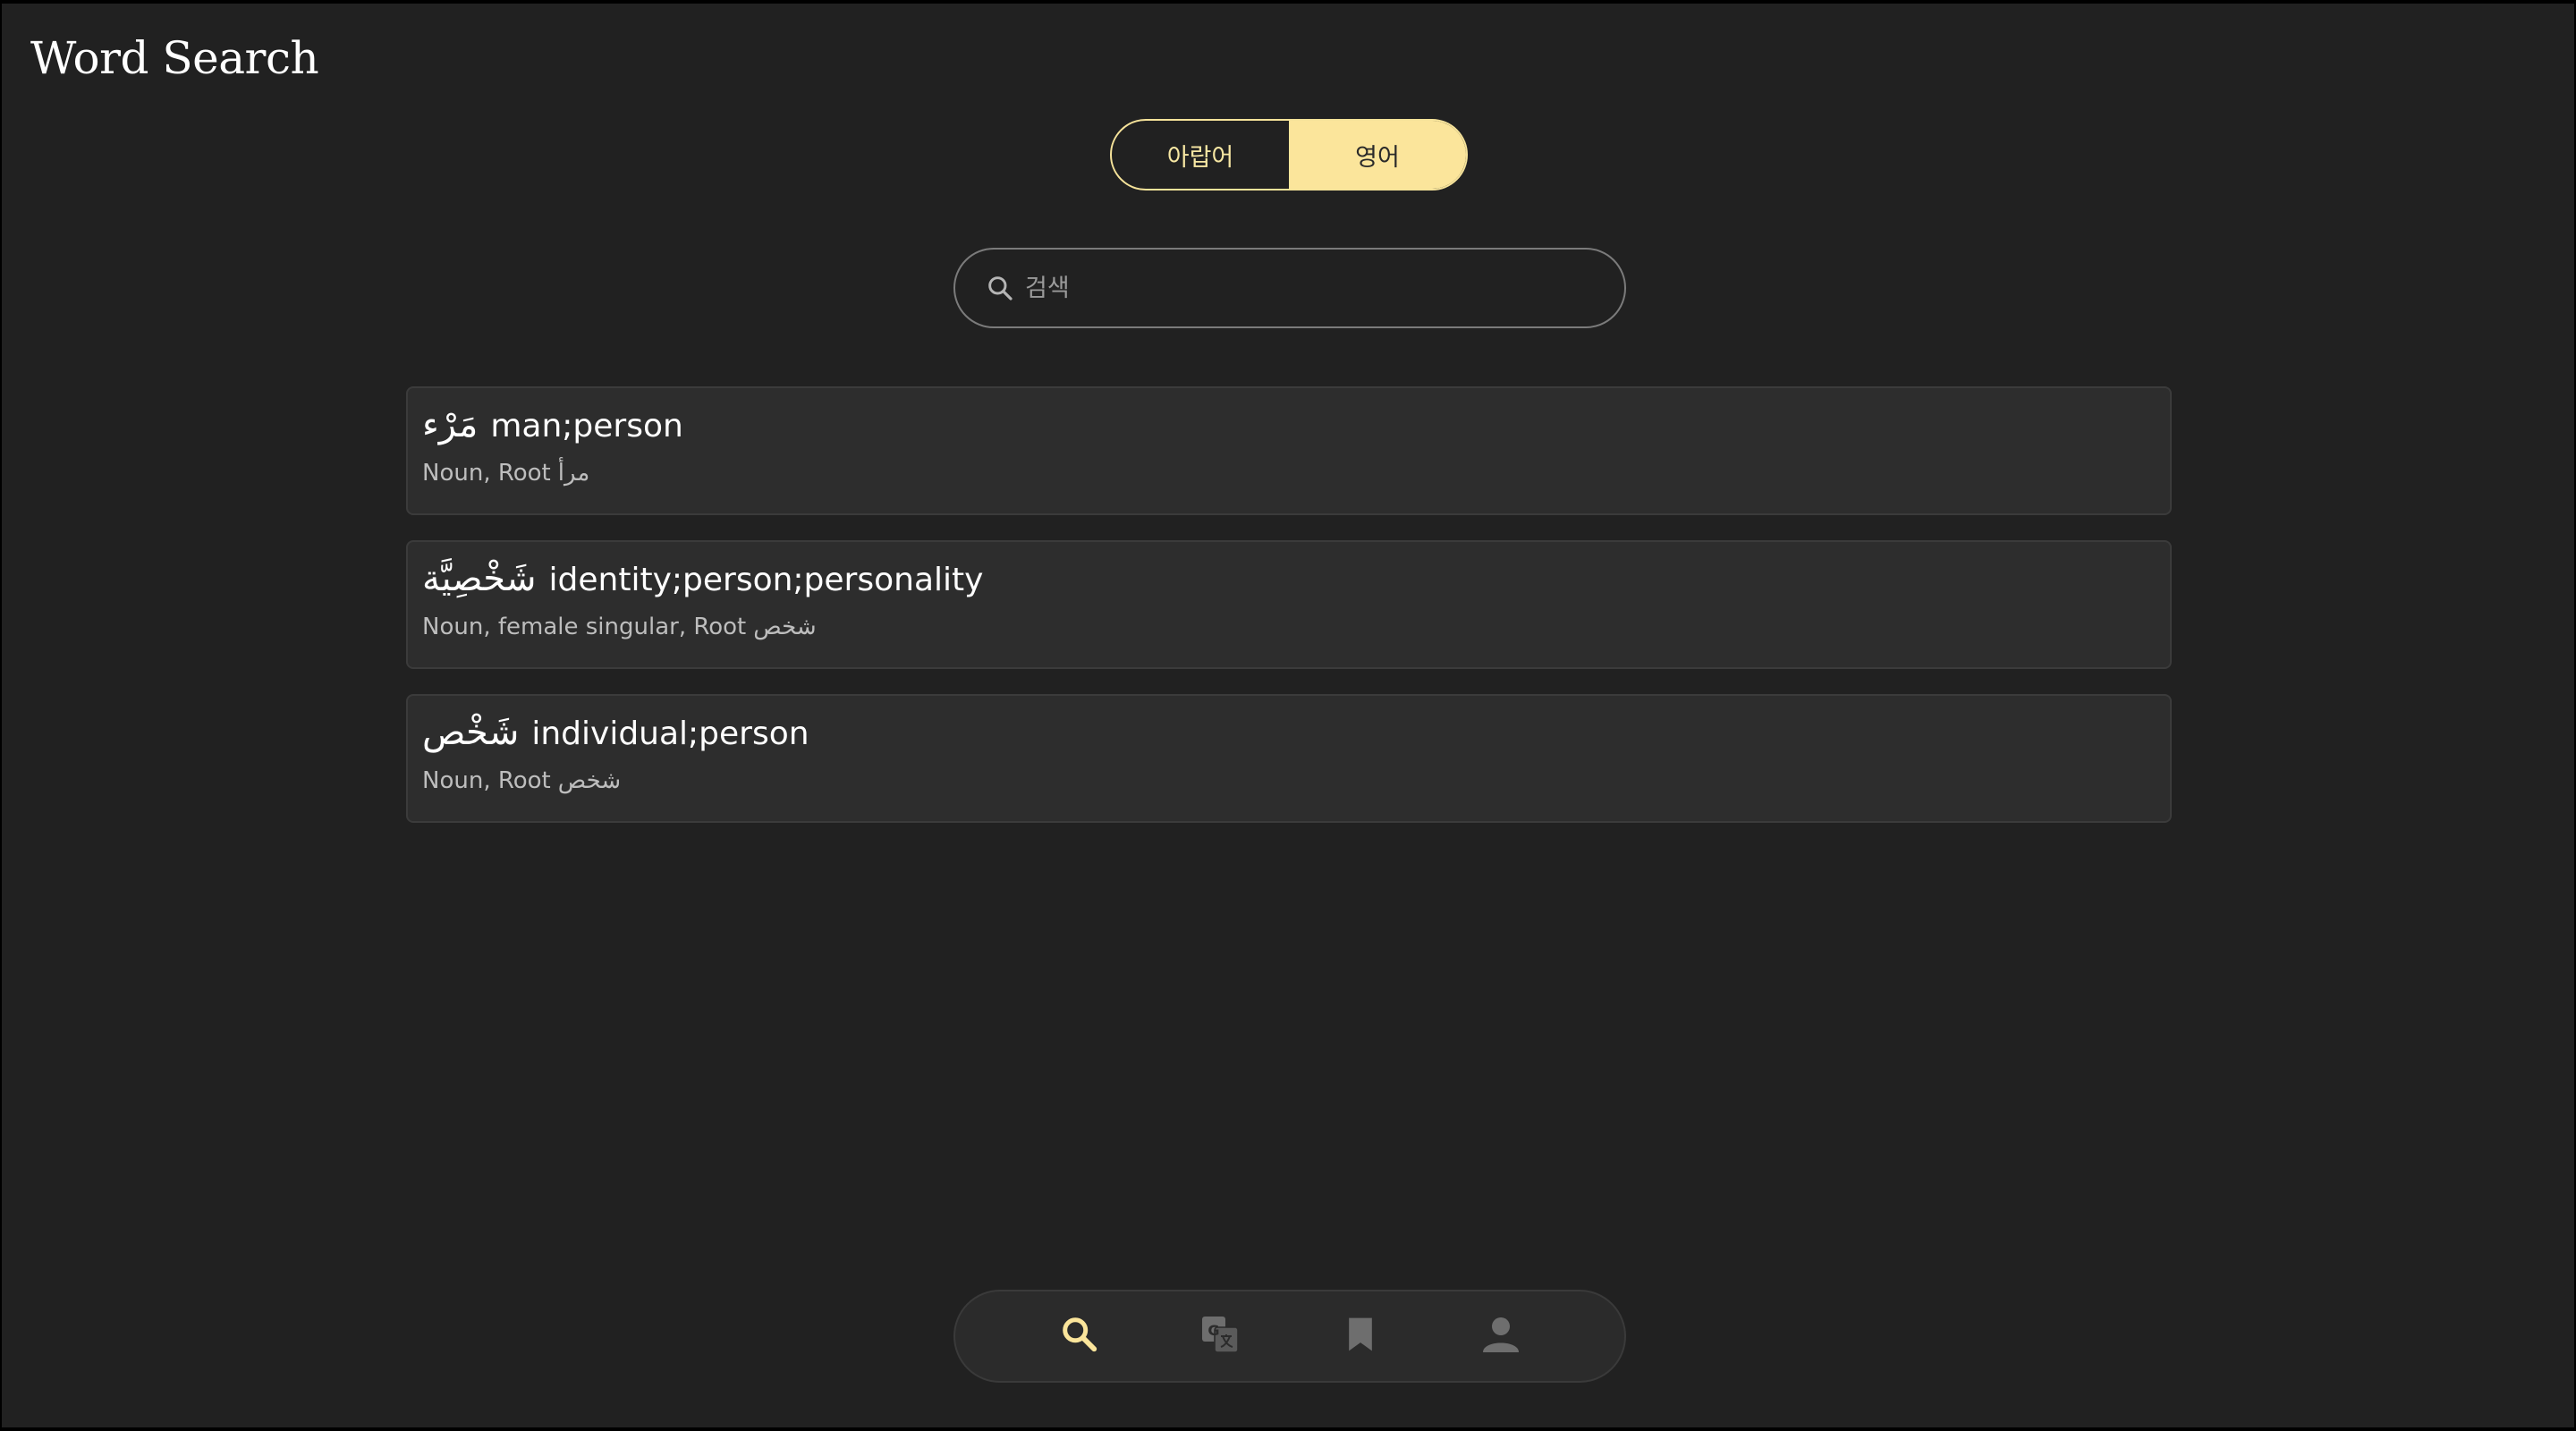 Image resolution: width=2576 pixels, height=1431 pixels. Describe the element at coordinates (471, 733) in the screenshot. I see `result-arabic: شَخْص` at that location.